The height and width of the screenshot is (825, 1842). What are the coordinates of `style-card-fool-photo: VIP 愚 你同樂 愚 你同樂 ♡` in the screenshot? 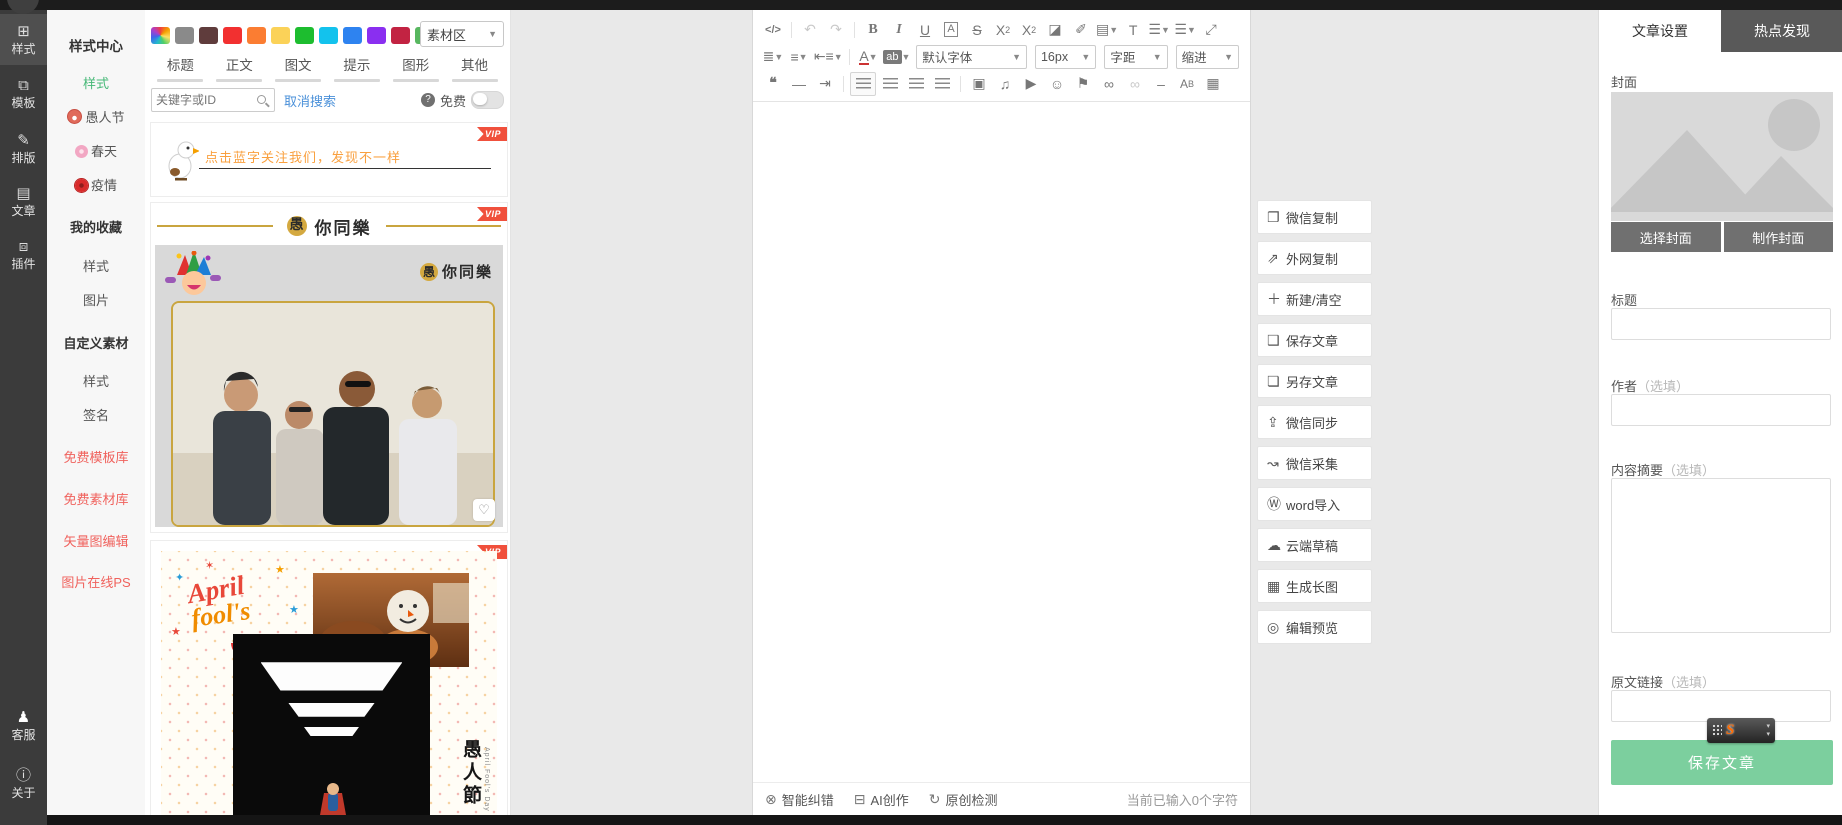 It's located at (329, 367).